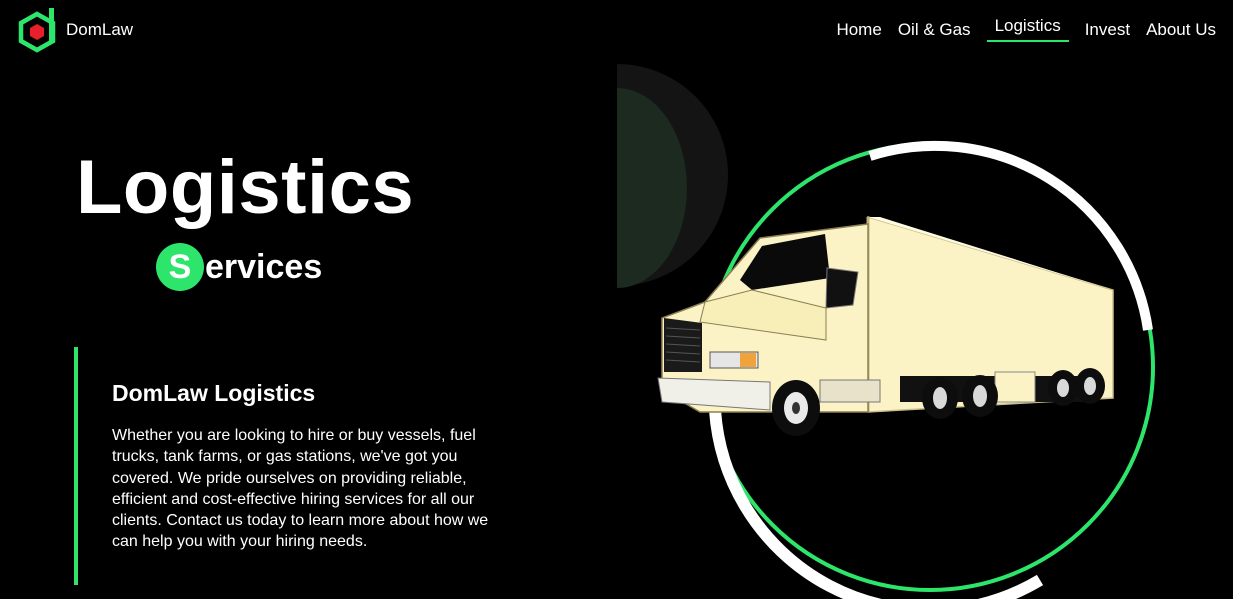  What do you see at coordinates (1181, 31) in the screenshot?
I see `nav-about-us: About Us` at bounding box center [1181, 31].